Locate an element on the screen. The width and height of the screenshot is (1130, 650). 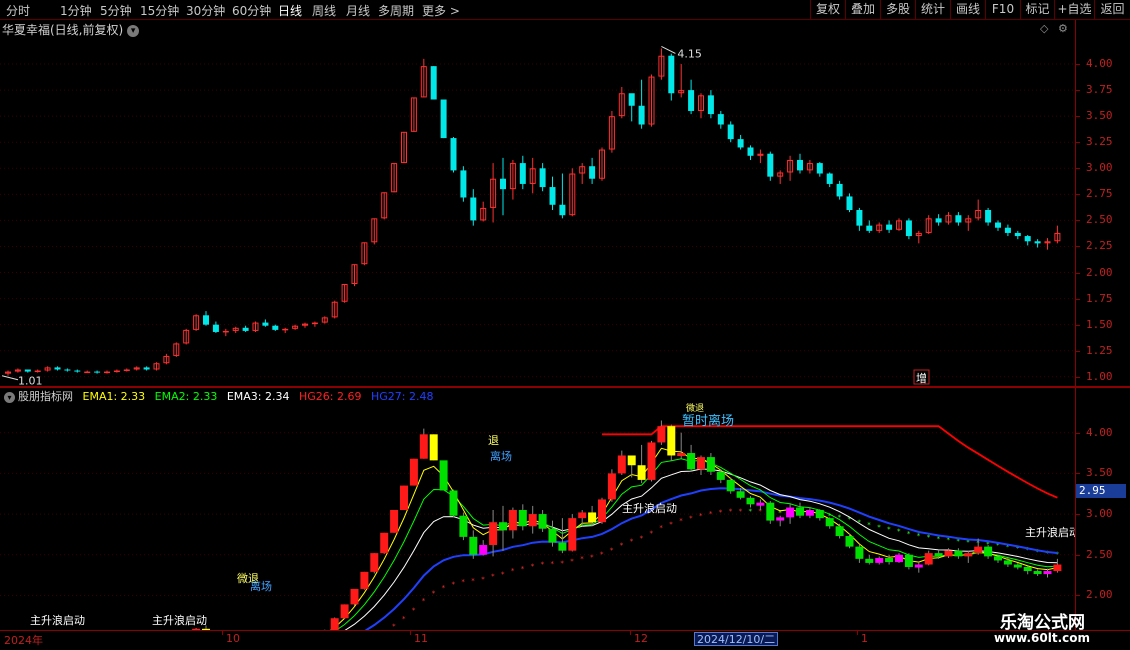
mark-button: 标记 is located at coordinates (1037, 10).